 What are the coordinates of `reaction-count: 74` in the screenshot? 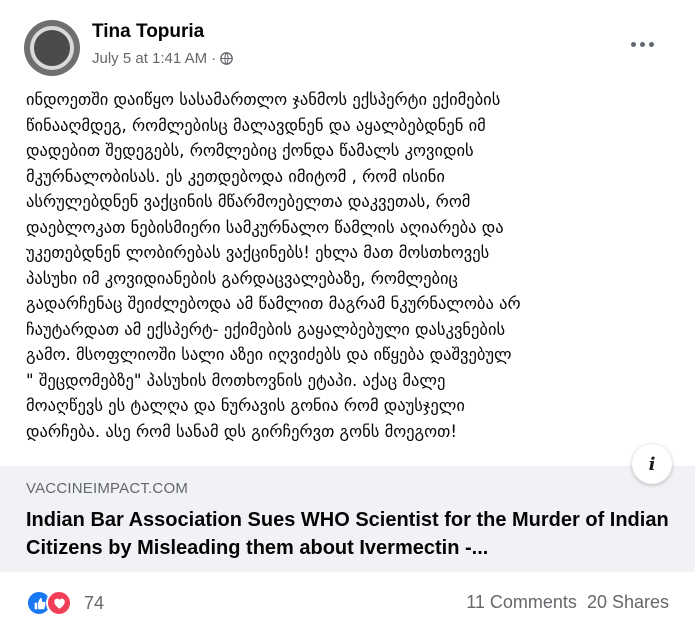 It's located at (94, 603).